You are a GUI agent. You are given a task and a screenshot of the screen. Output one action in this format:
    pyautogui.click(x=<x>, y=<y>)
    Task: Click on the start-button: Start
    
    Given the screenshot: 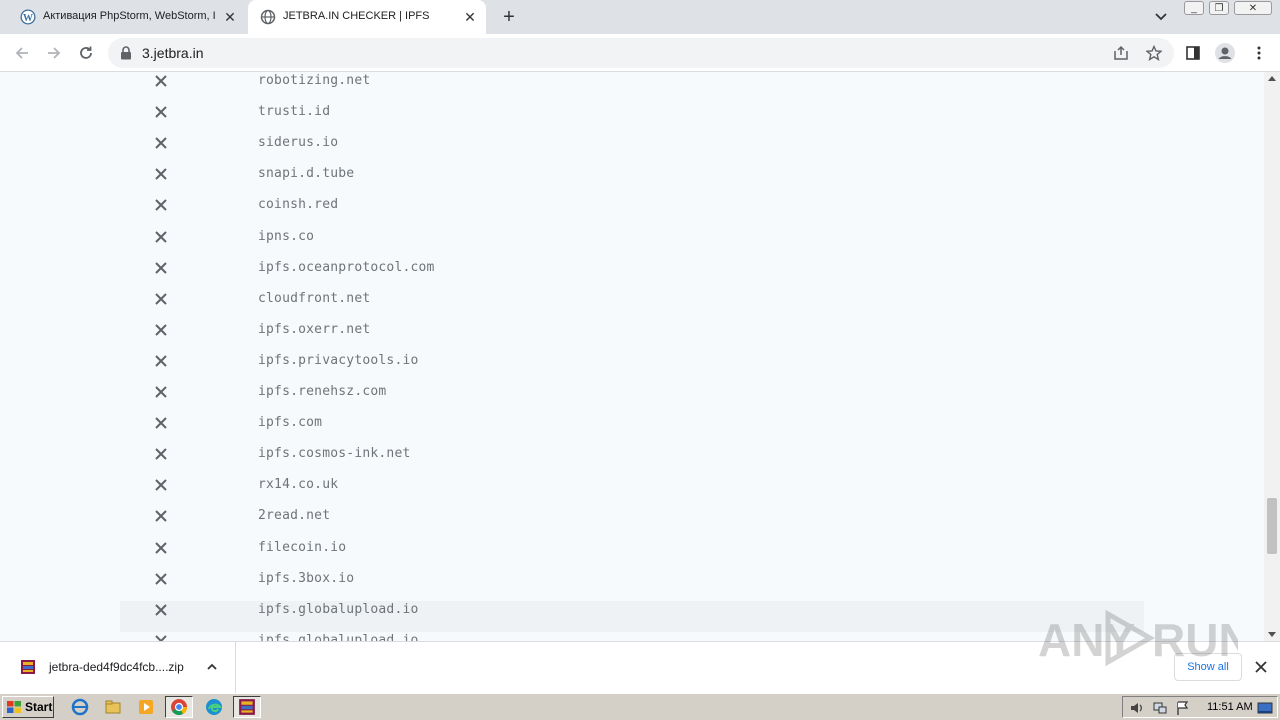 What is the action you would take?
    pyautogui.click(x=28, y=707)
    